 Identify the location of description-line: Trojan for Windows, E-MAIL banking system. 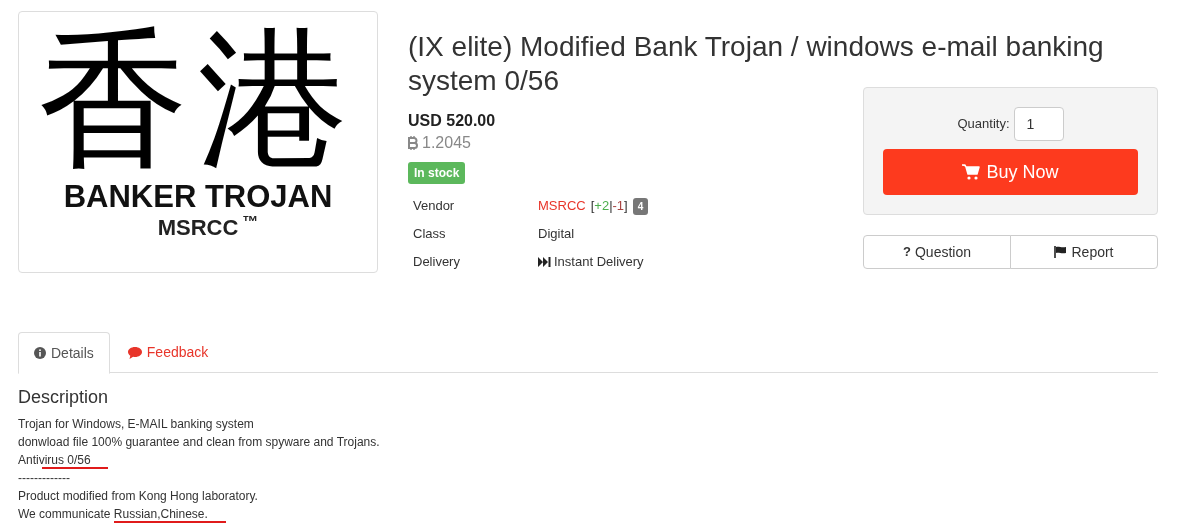
(136, 424).